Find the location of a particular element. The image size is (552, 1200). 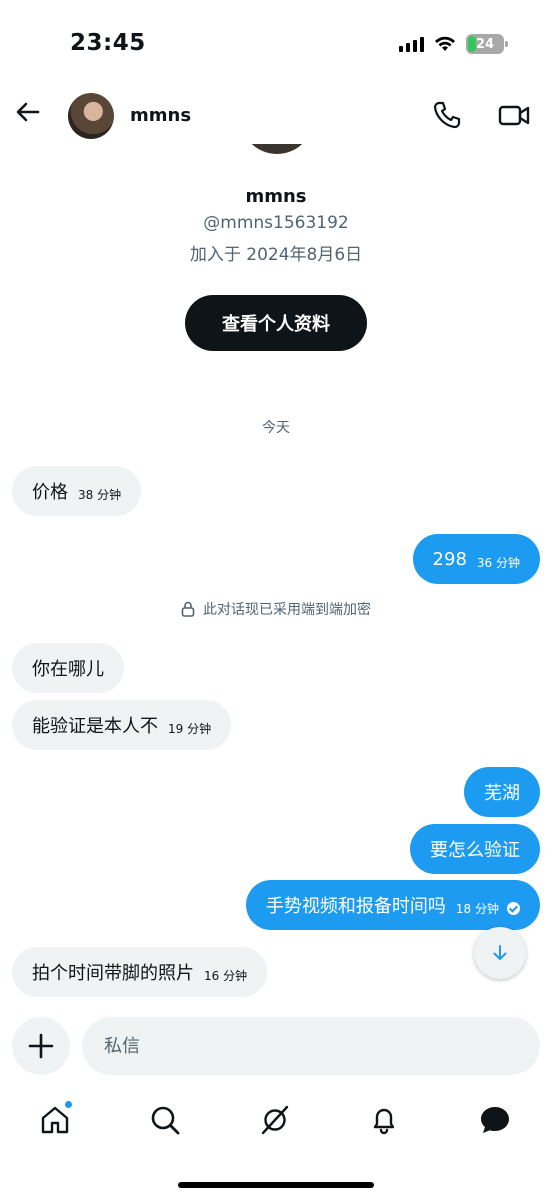

nav-search is located at coordinates (165, 1120).